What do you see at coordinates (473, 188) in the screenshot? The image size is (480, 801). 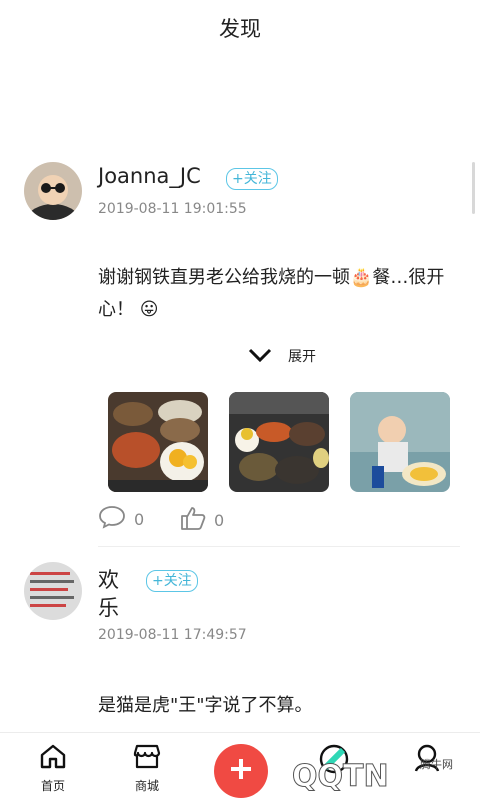 I see `scrollbar` at bounding box center [473, 188].